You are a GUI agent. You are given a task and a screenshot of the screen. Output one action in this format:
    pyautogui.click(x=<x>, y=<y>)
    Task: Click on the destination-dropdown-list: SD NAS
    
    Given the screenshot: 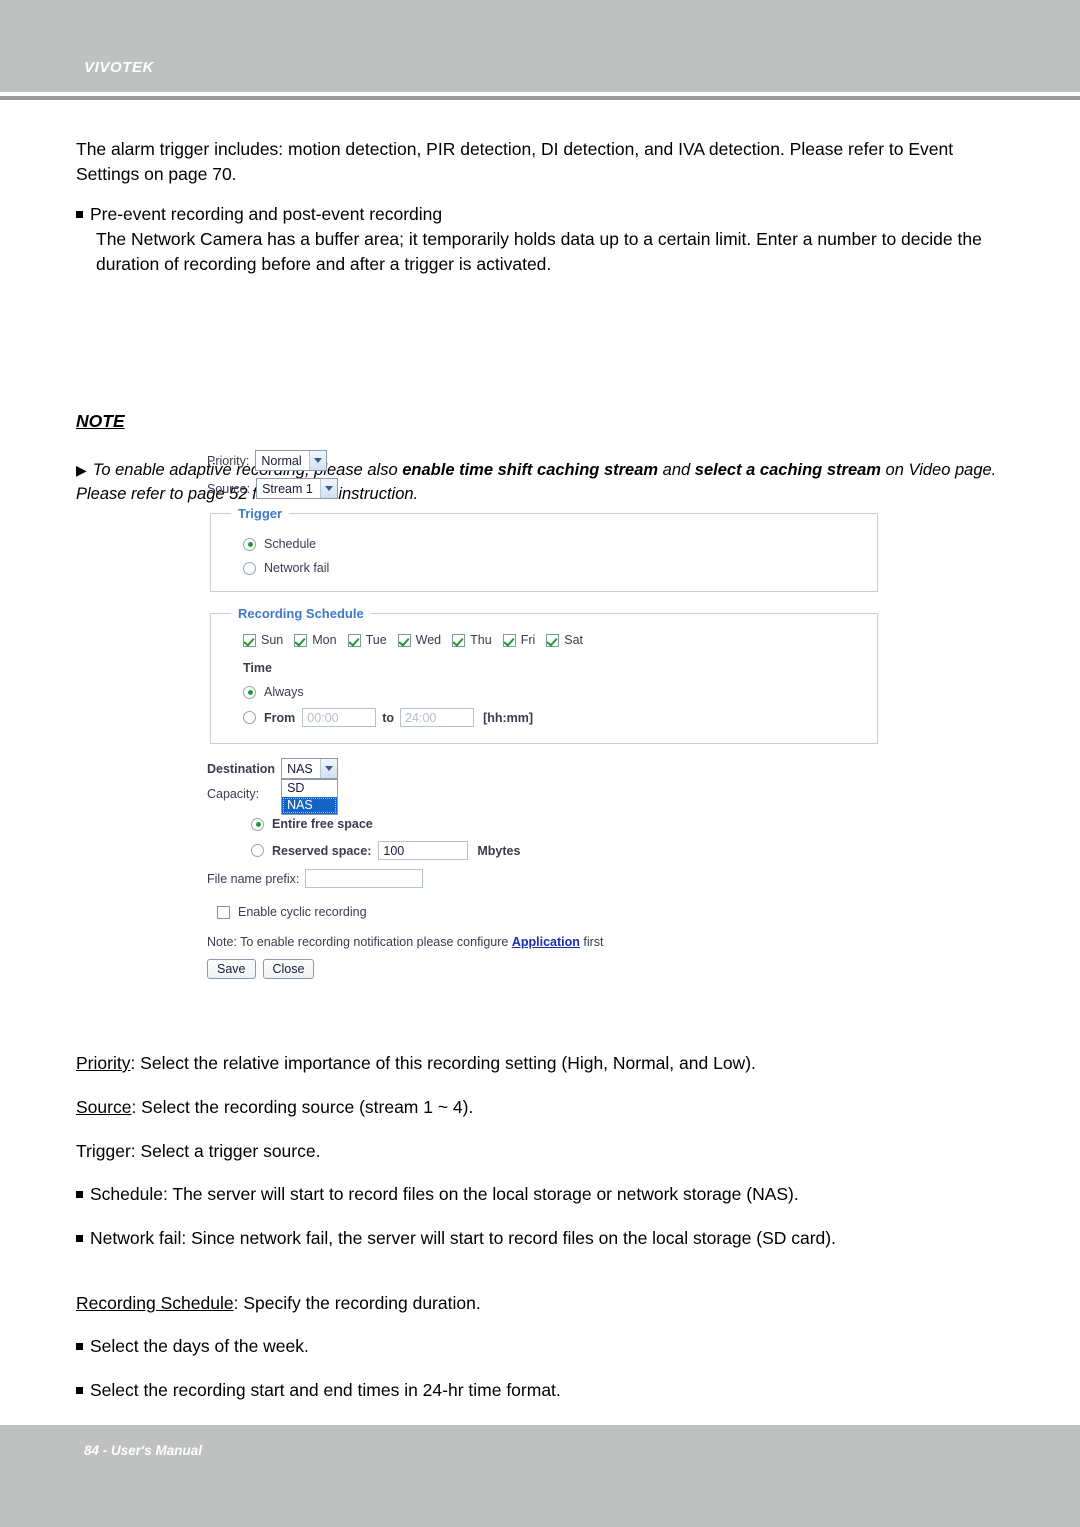 What is the action you would take?
    pyautogui.click(x=309, y=797)
    